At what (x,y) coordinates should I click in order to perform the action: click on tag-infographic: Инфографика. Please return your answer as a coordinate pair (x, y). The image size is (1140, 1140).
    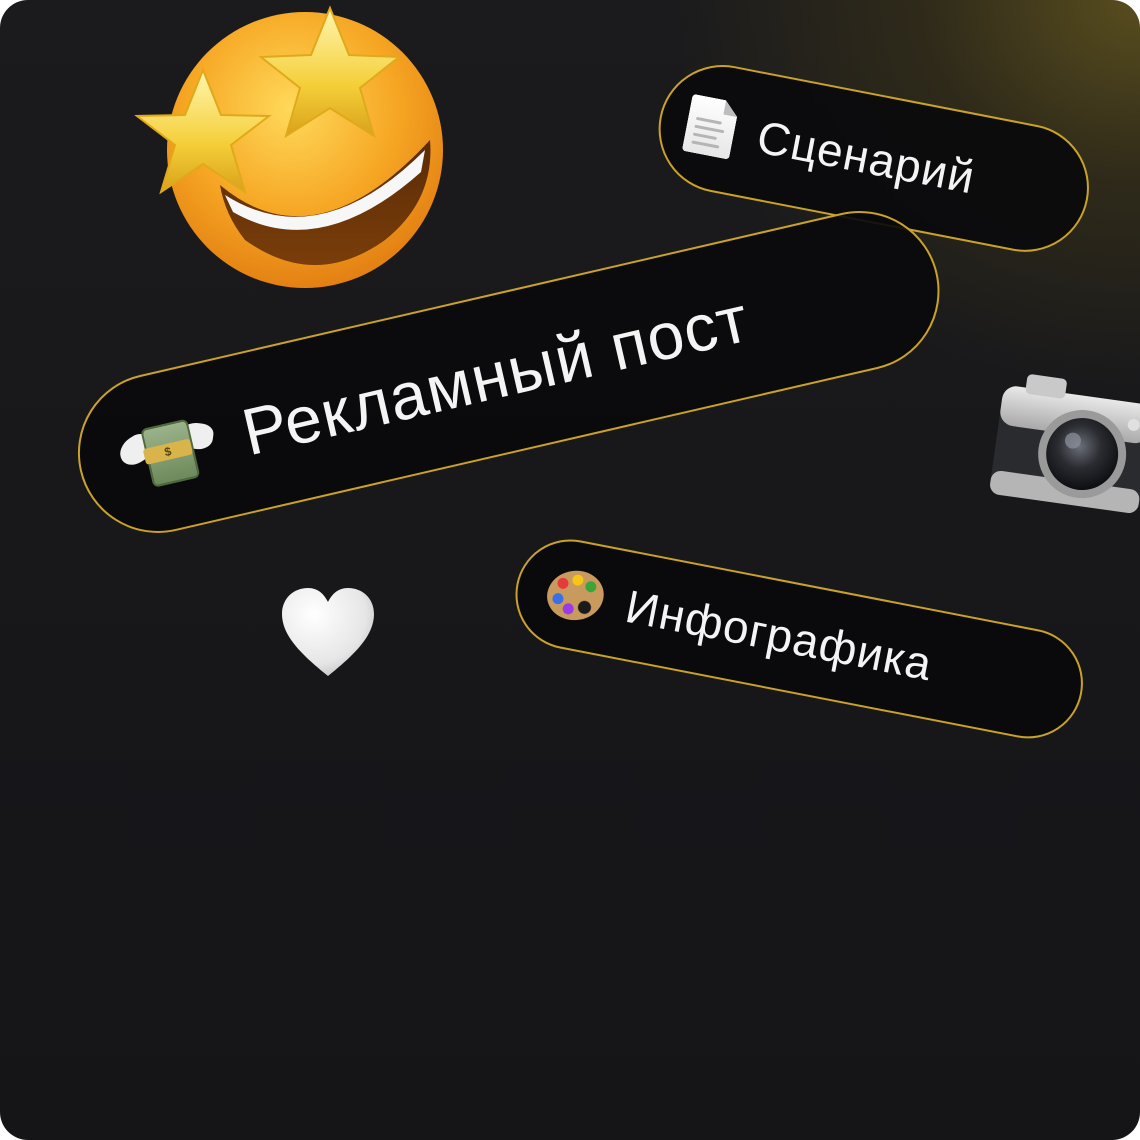
    Looking at the image, I should click on (799, 639).